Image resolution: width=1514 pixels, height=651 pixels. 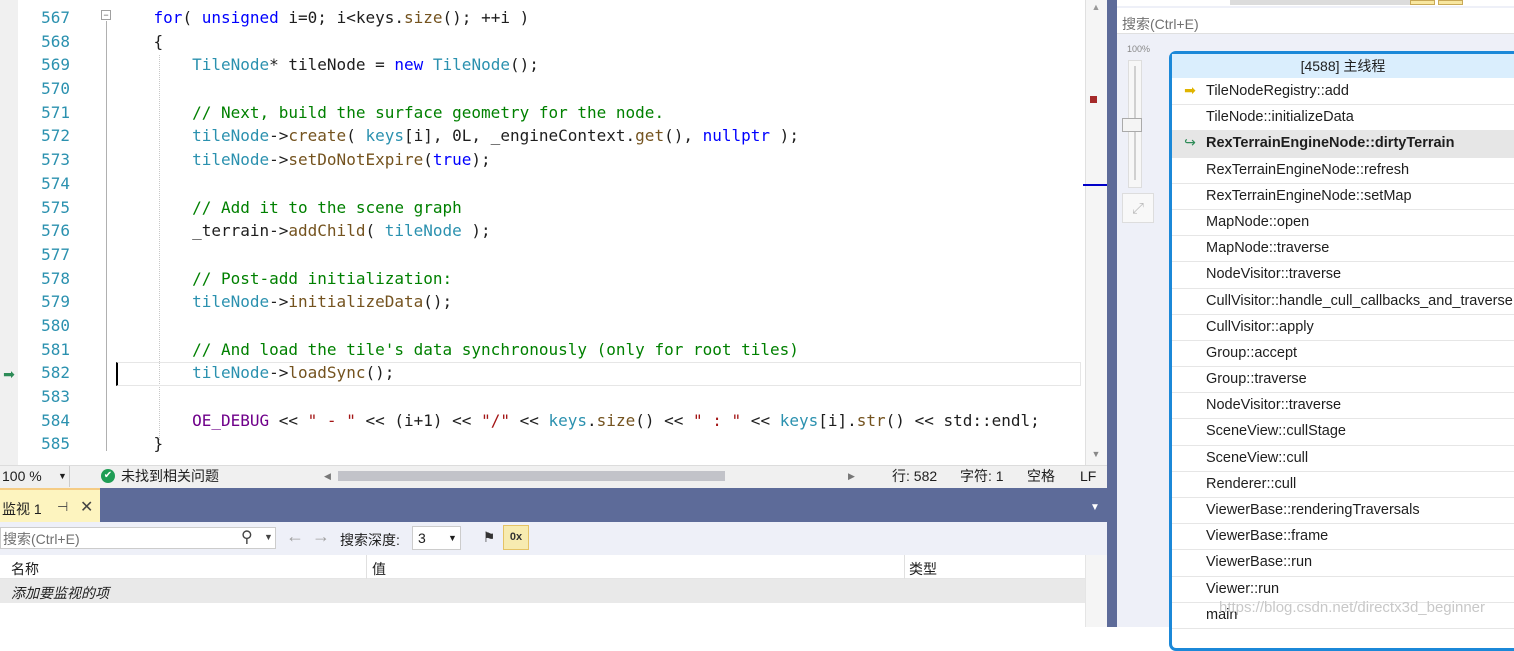 I want to click on stack-frame: Group::traverse, so click(x=1343, y=380).